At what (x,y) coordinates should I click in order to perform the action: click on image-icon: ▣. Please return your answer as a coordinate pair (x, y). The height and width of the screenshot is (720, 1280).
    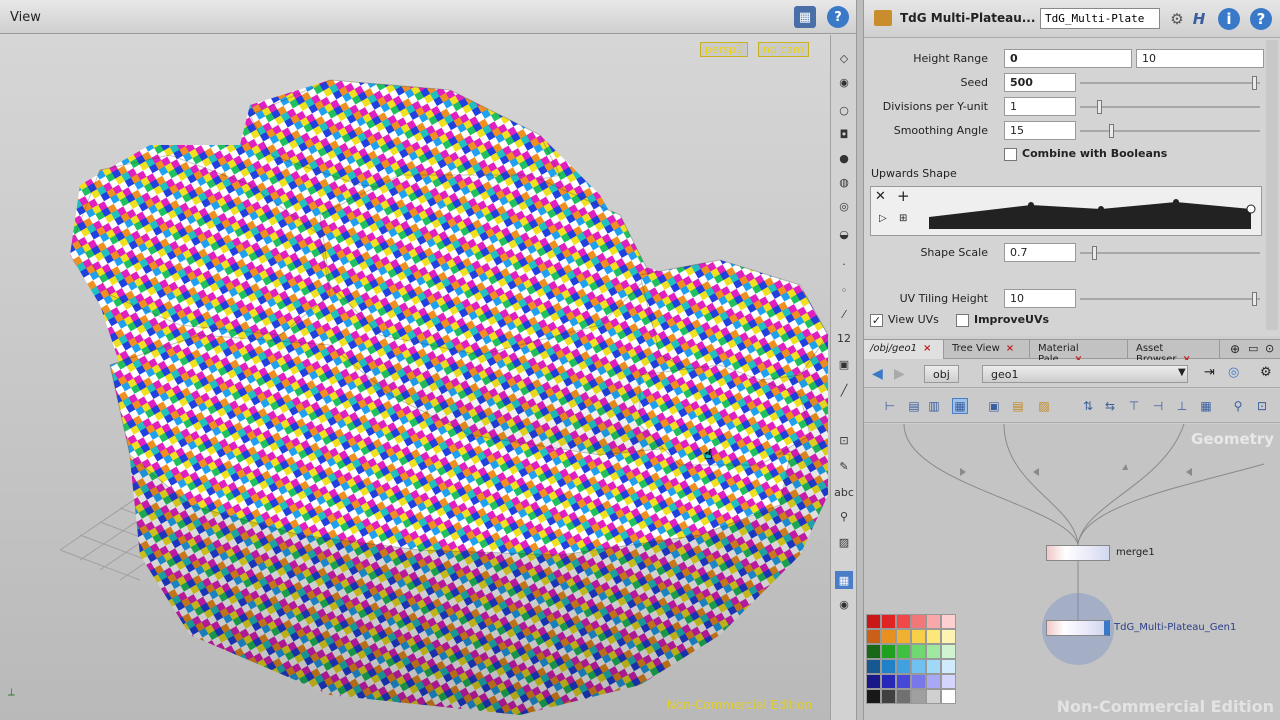
    Looking at the image, I should click on (994, 406).